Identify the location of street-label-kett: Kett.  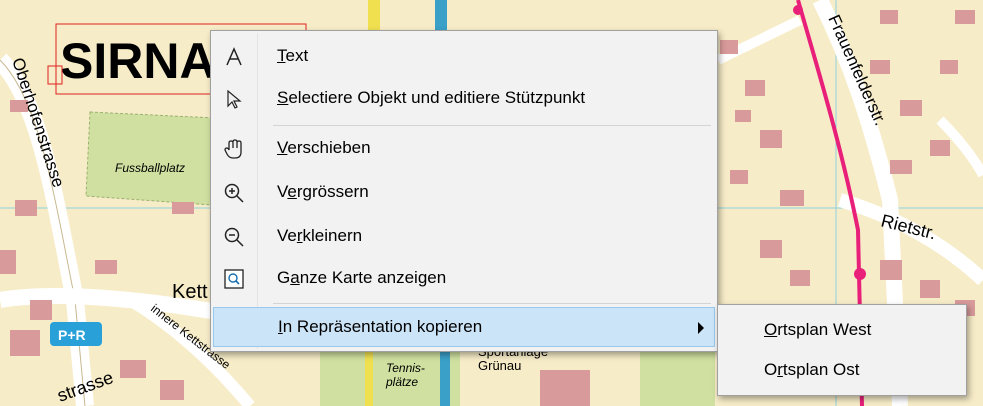
(190, 292).